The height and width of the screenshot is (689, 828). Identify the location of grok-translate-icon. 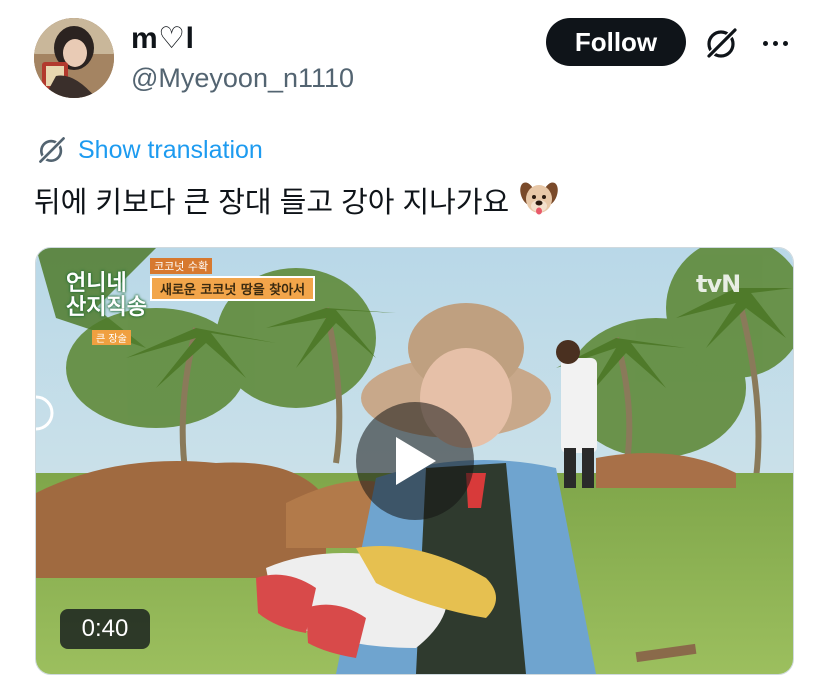
(52, 150).